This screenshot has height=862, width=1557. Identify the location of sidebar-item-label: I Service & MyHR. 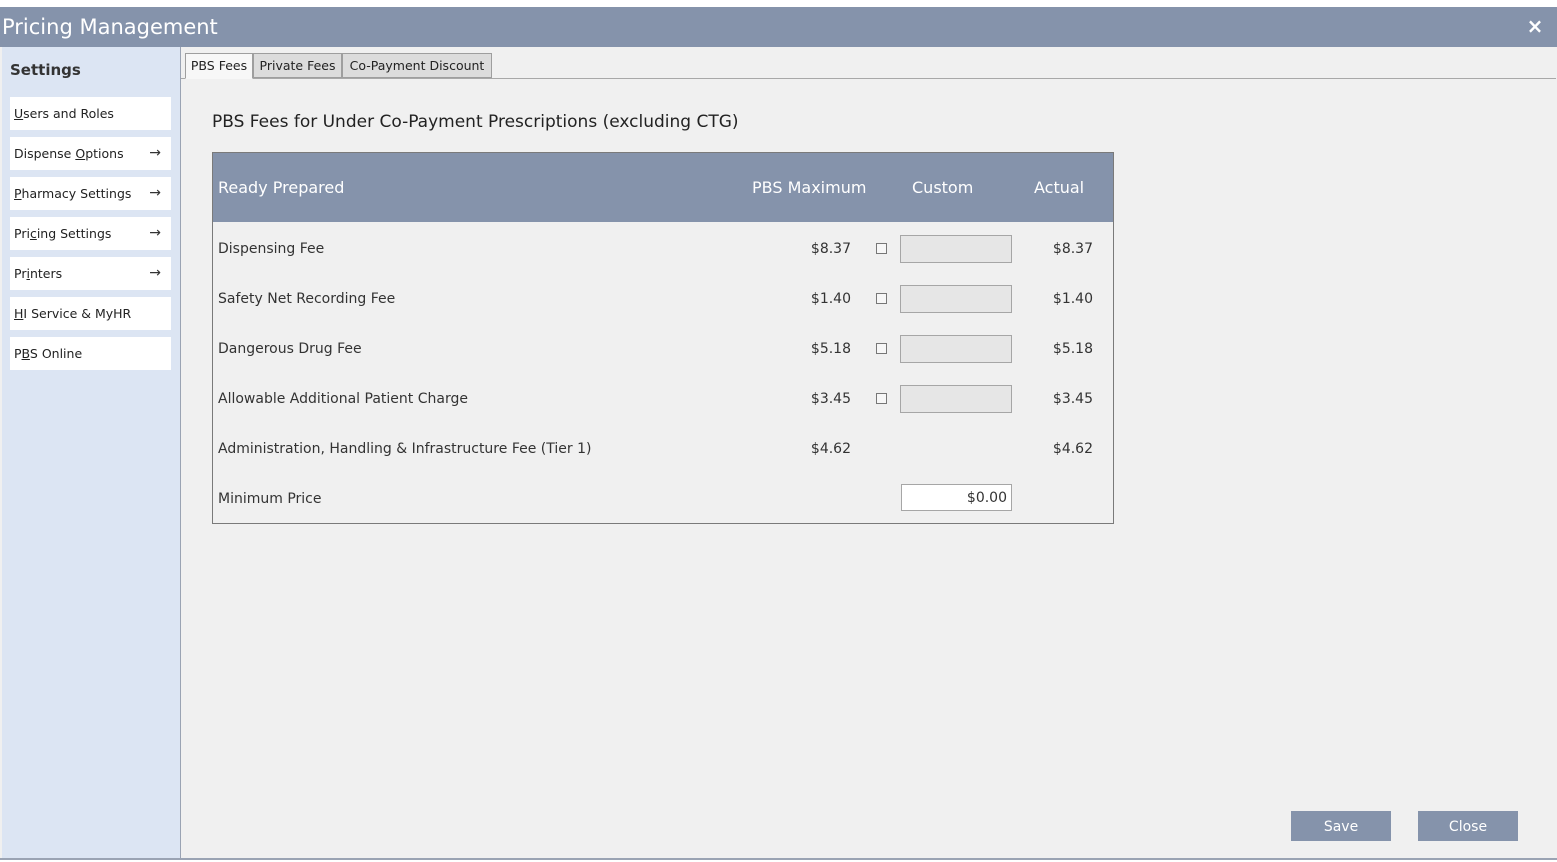
(77, 313).